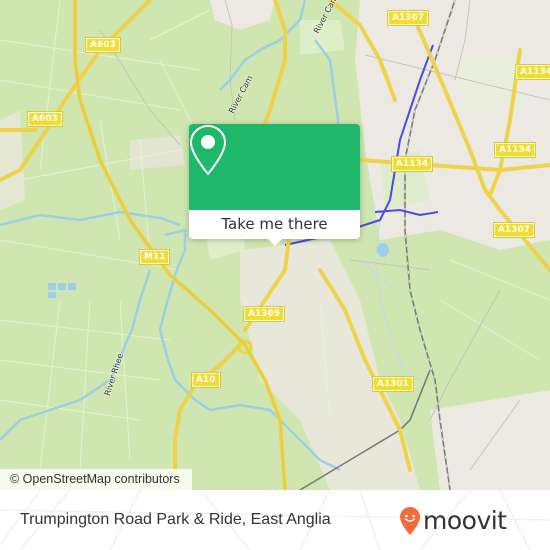 The height and width of the screenshot is (550, 550). What do you see at coordinates (96, 479) in the screenshot?
I see `map-attribution: © OpenStreetMap contributors` at bounding box center [96, 479].